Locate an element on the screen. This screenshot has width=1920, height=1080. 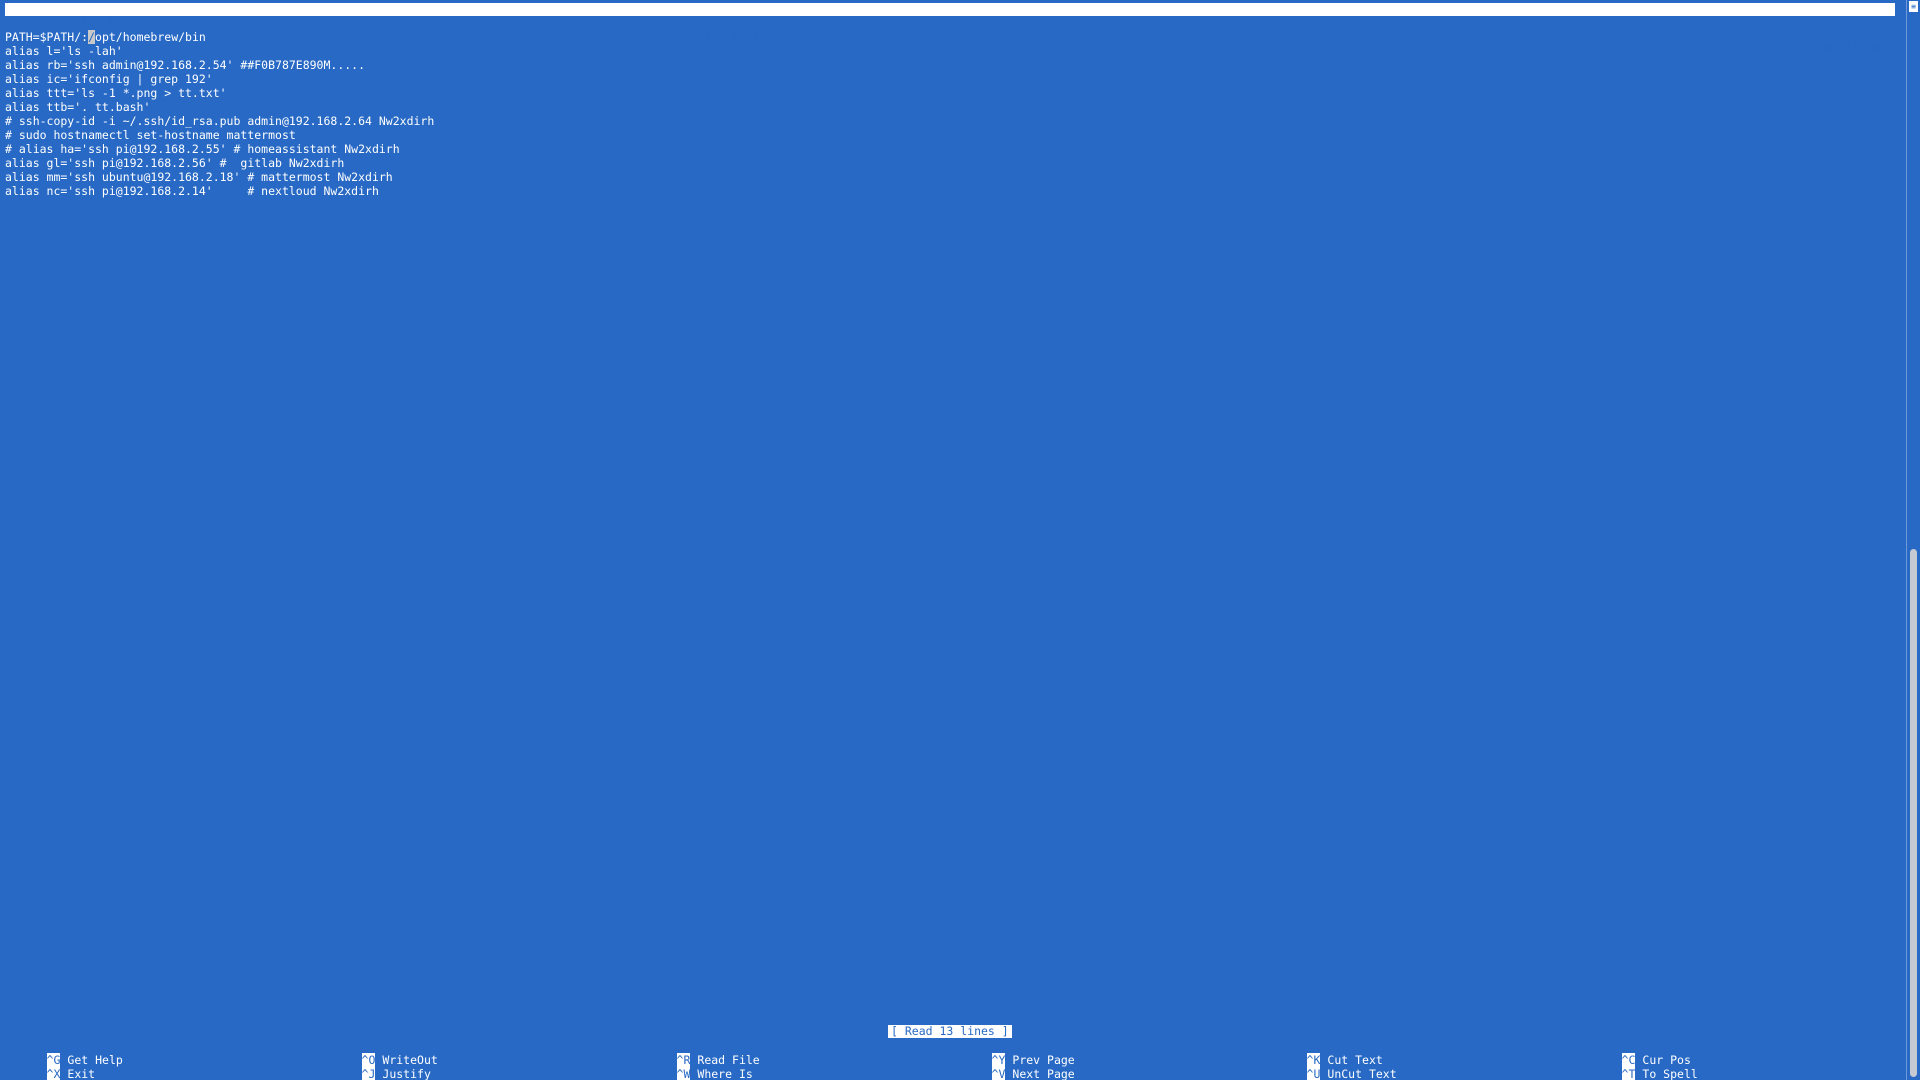
shortcut-label: Justify is located at coordinates (406, 1073).